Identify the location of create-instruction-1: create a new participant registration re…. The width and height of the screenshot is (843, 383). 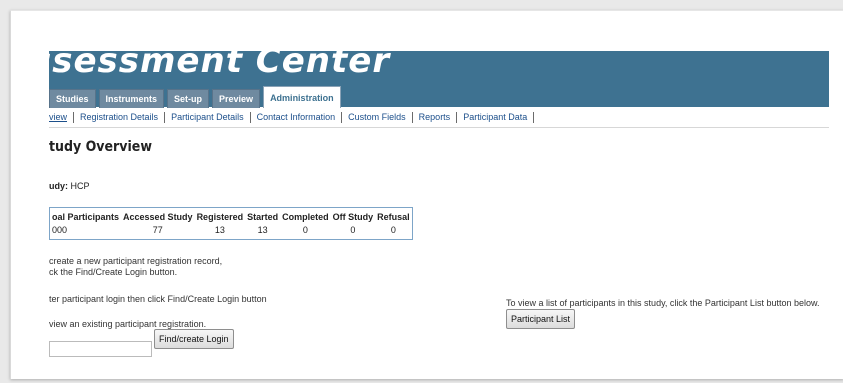
(136, 261).